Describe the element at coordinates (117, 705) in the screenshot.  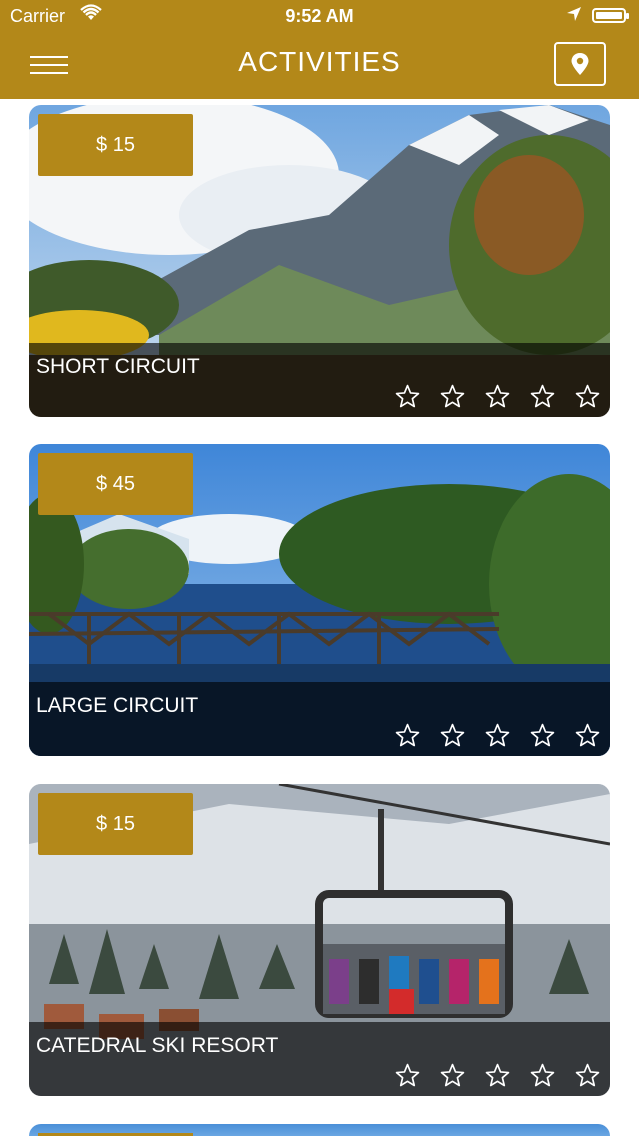
I see `activity-name: LARGE CIRCUIT` at that location.